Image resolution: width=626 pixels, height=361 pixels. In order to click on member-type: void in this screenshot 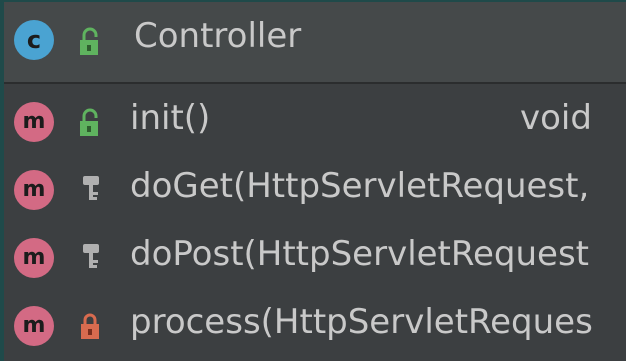, I will do `click(556, 118)`.